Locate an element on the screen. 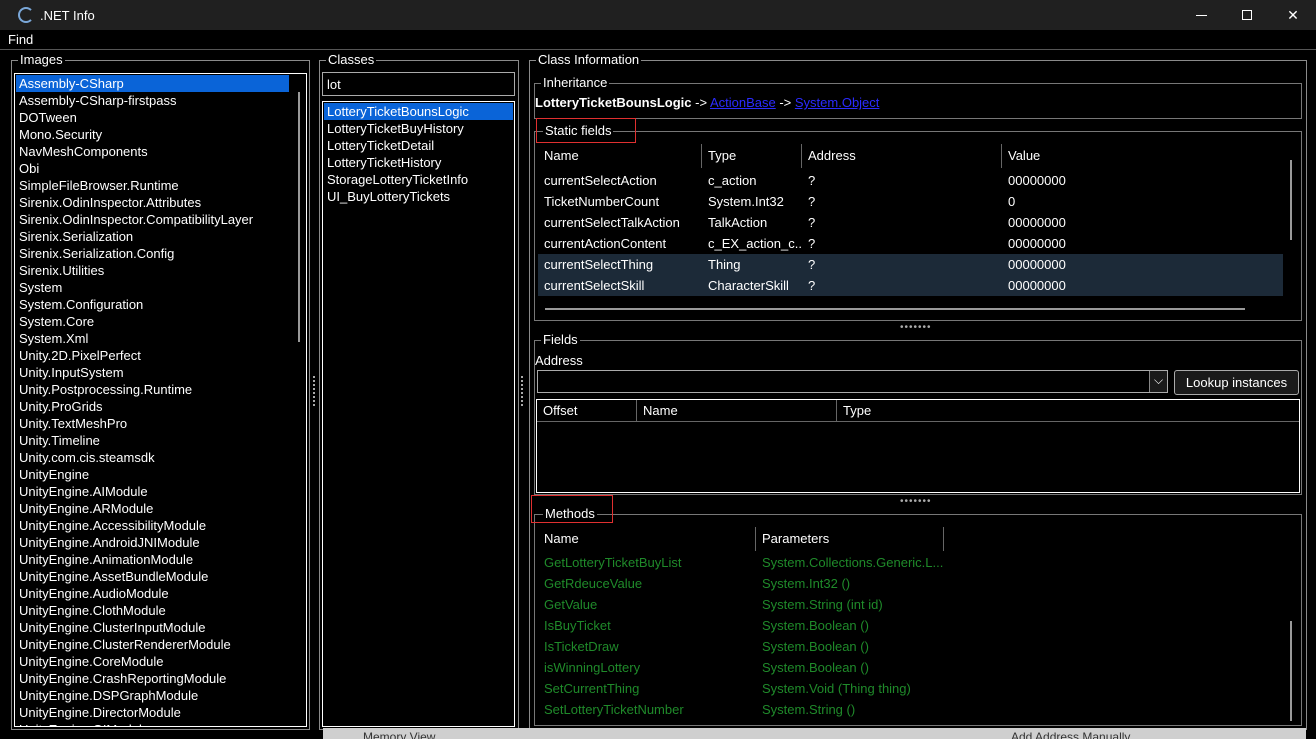 Image resolution: width=1316 pixels, height=739 pixels. add-address-button: Add Address Manually is located at coordinates (1070, 733).